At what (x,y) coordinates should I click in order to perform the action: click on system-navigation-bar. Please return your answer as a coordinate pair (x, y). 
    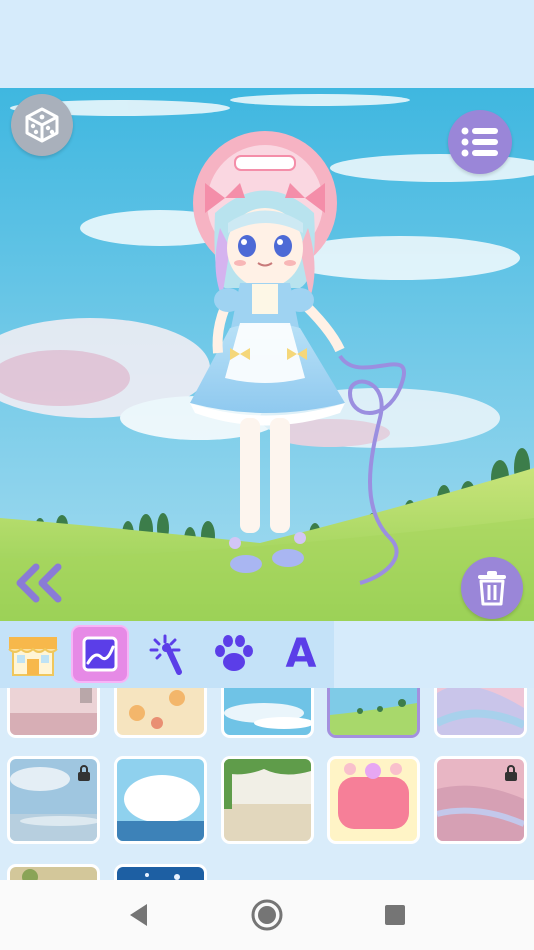
    Looking at the image, I should click on (267, 915).